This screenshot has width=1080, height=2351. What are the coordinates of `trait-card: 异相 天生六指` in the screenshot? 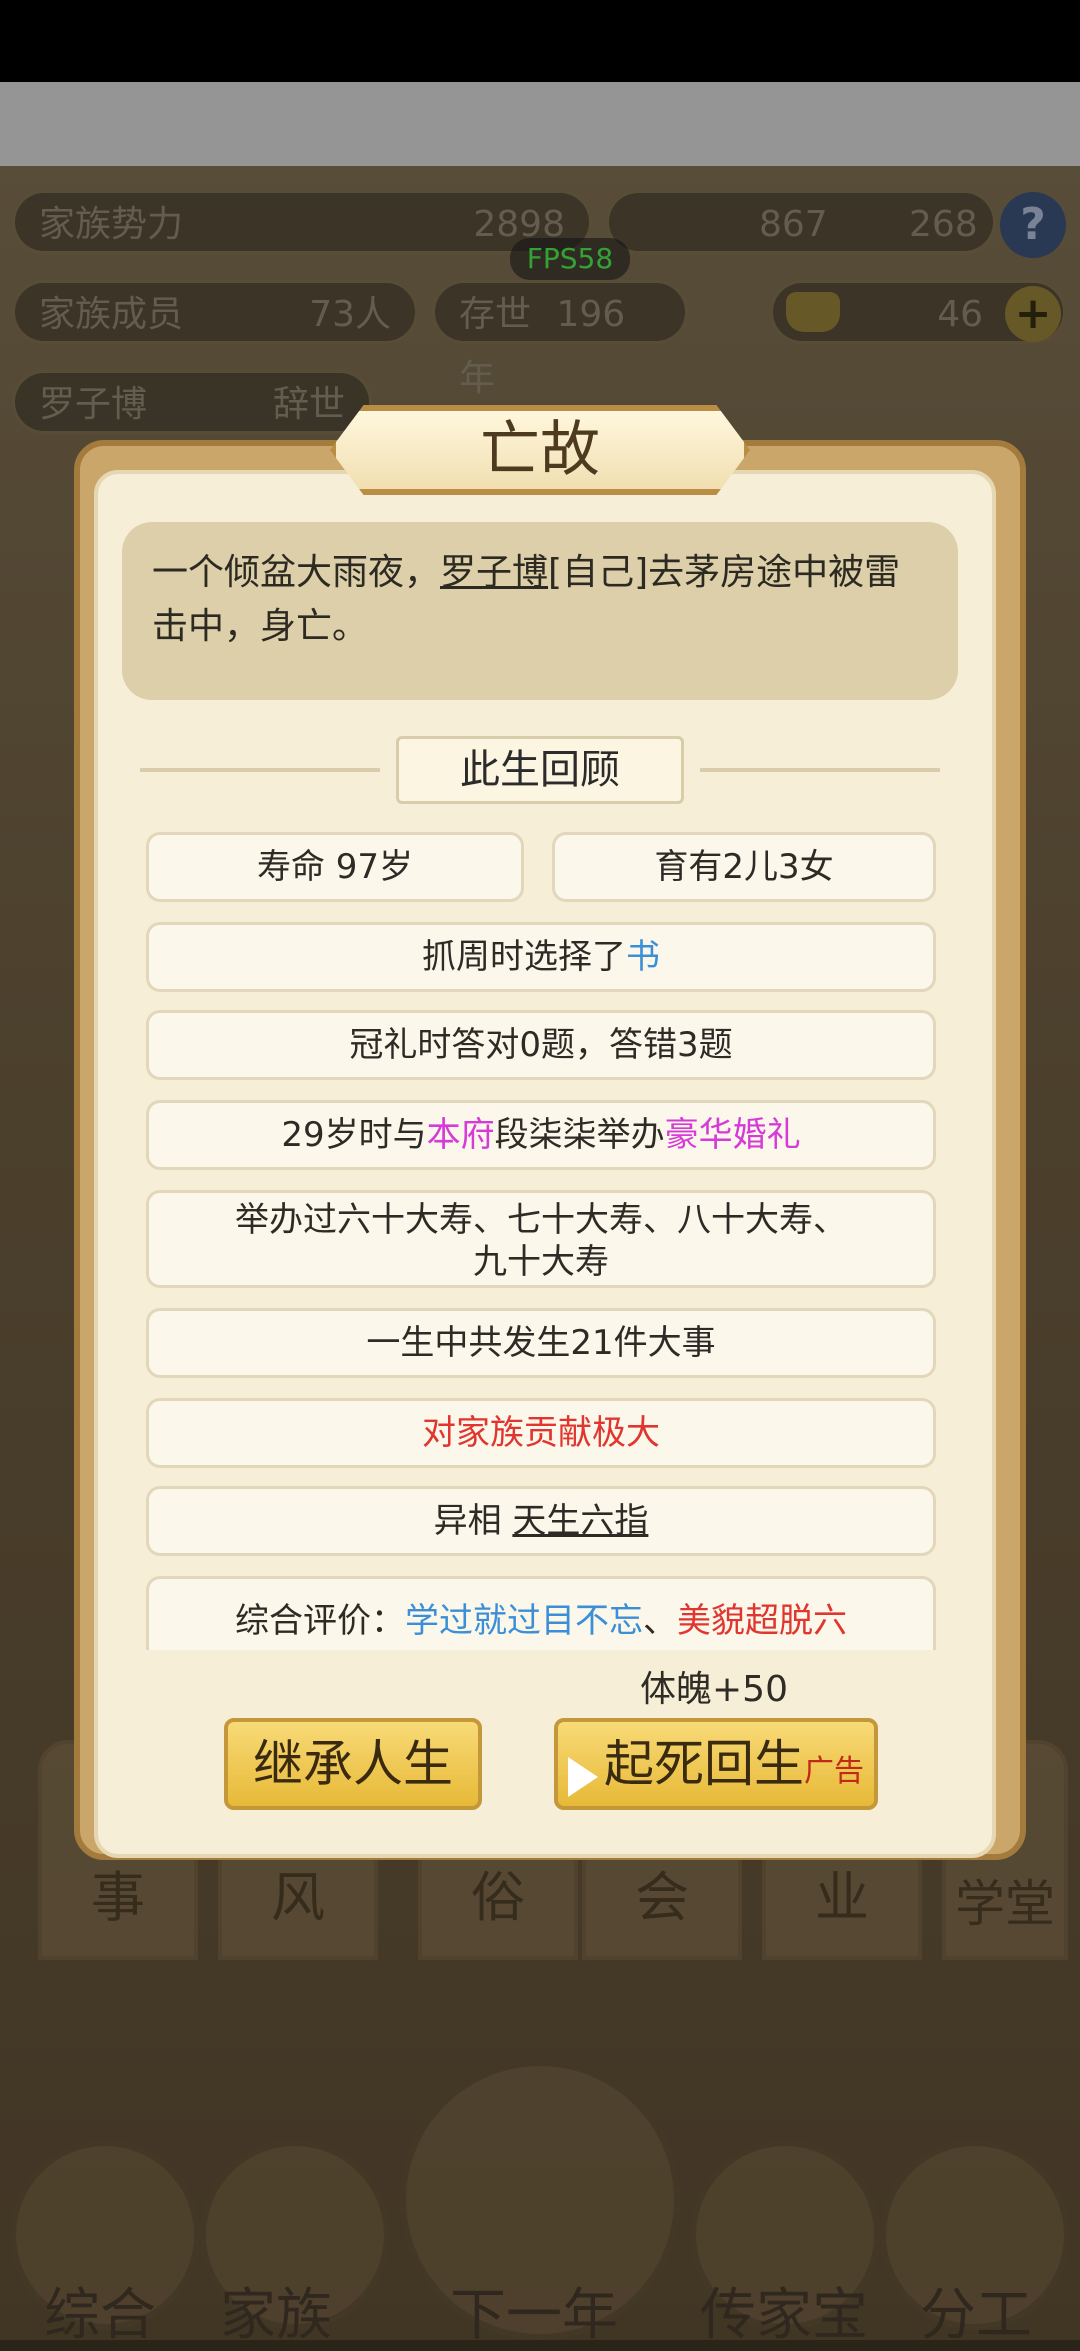 It's located at (541, 1521).